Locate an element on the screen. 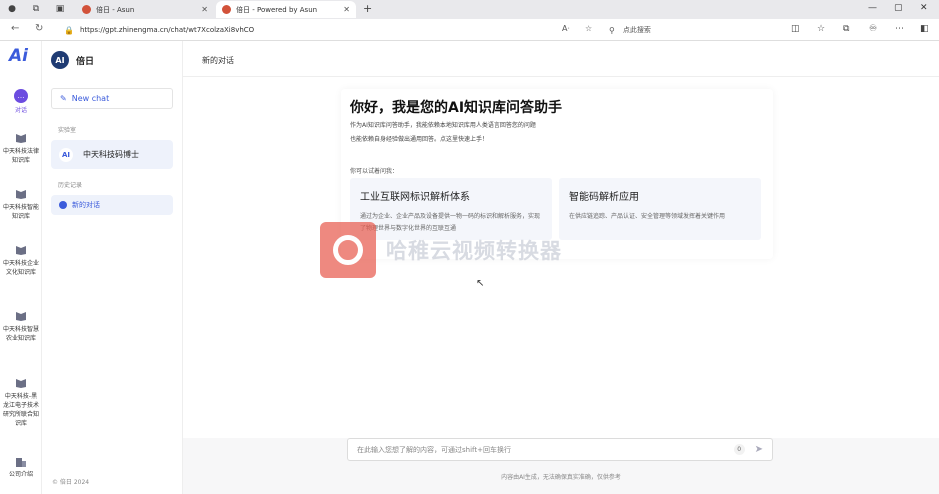 The width and height of the screenshot is (939, 494). welcome-title: 你好，我是您的AI知识库问答助手 is located at coordinates (456, 108).